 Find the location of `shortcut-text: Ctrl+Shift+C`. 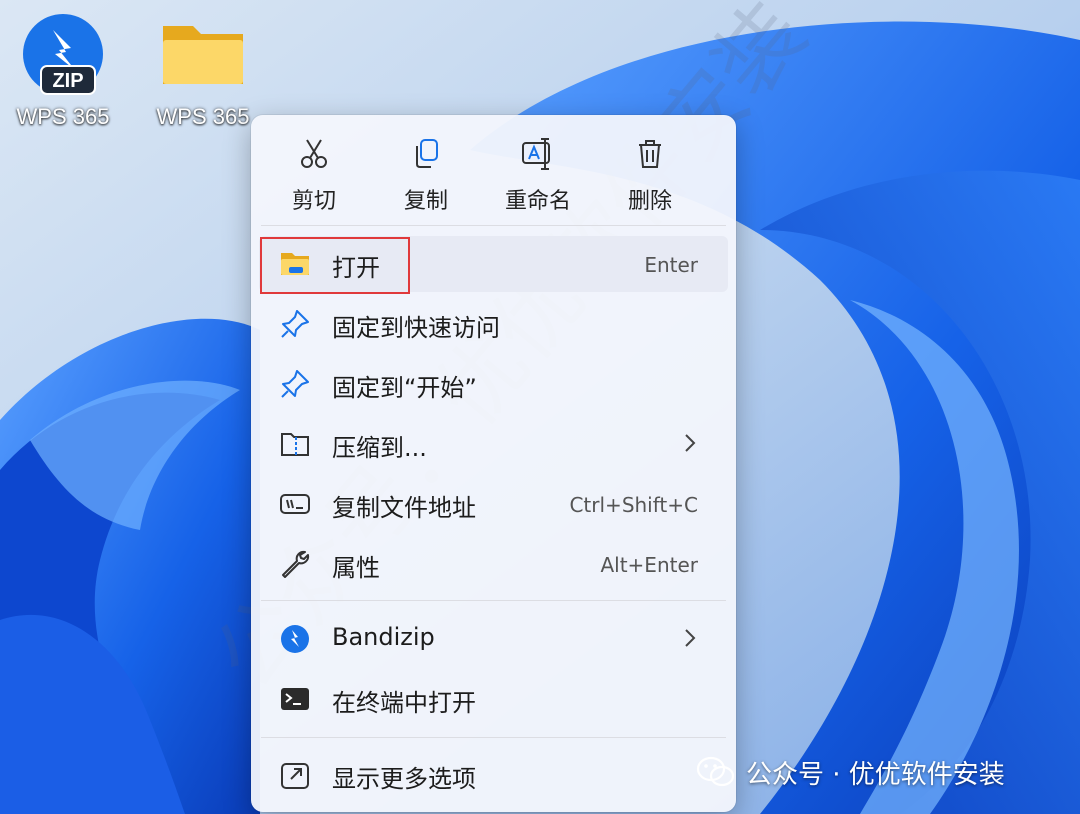

shortcut-text: Ctrl+Shift+C is located at coordinates (633, 505).